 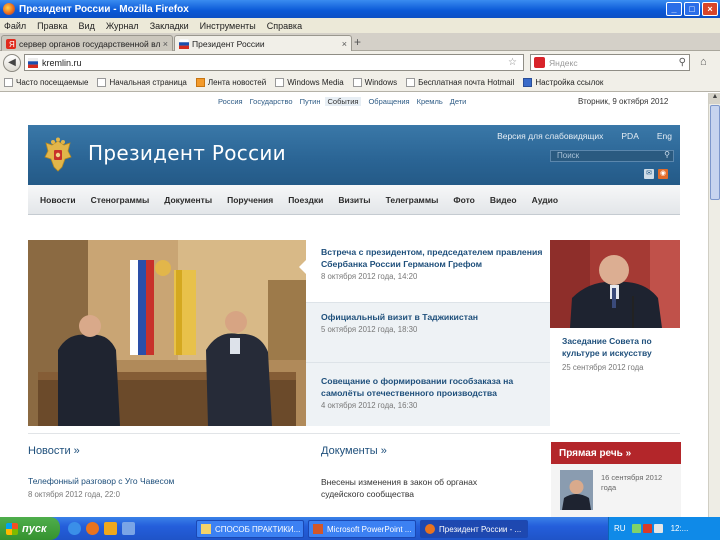 I want to click on top-link-putin: Путин, so click(x=310, y=101).